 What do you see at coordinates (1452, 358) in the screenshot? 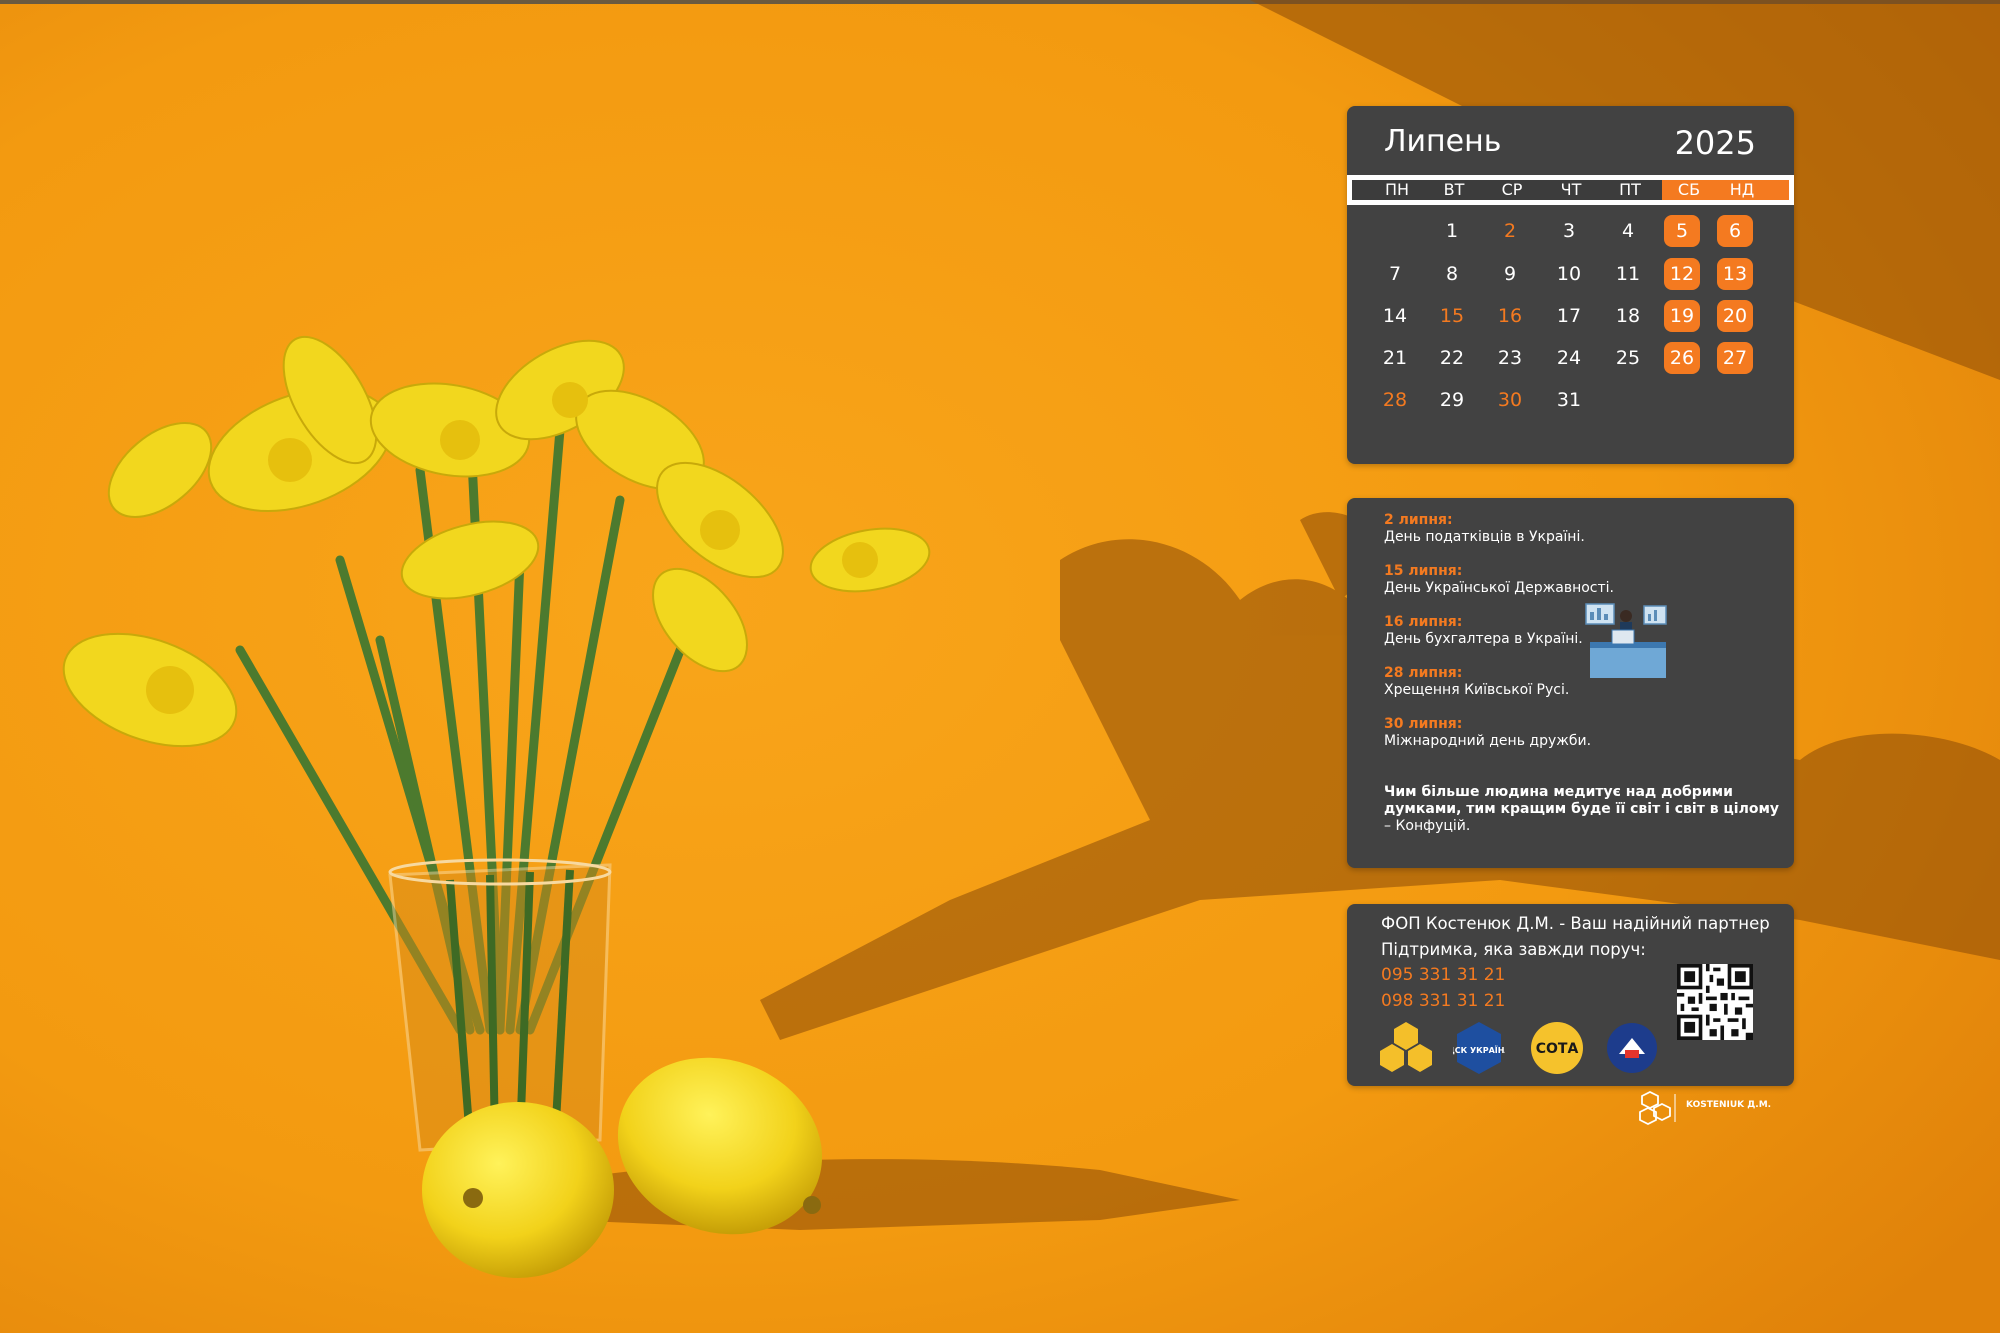
I see `calendar-day: 22` at bounding box center [1452, 358].